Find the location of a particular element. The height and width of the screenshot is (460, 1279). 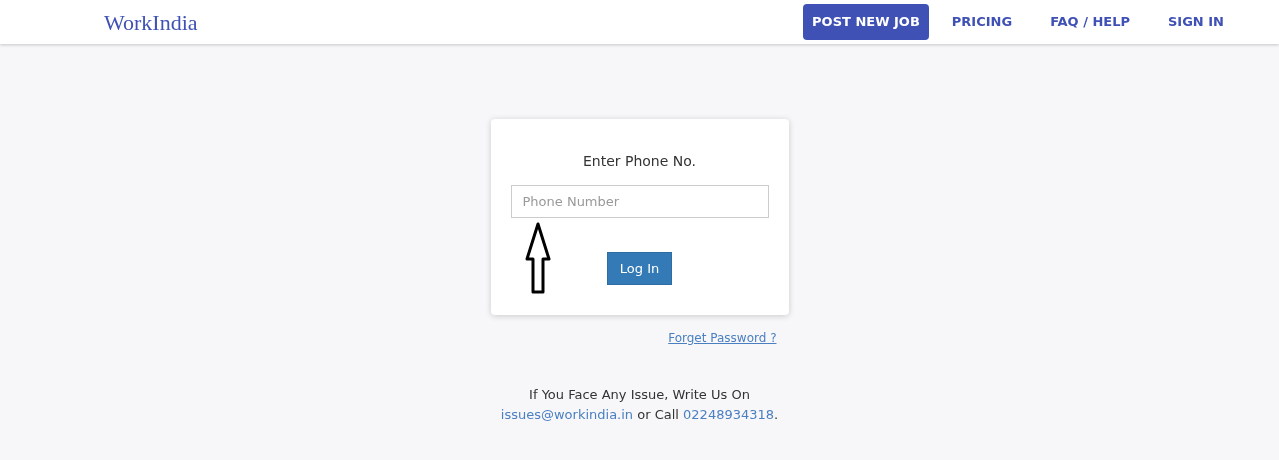

nav-link: SIGN IN is located at coordinates (1196, 22).